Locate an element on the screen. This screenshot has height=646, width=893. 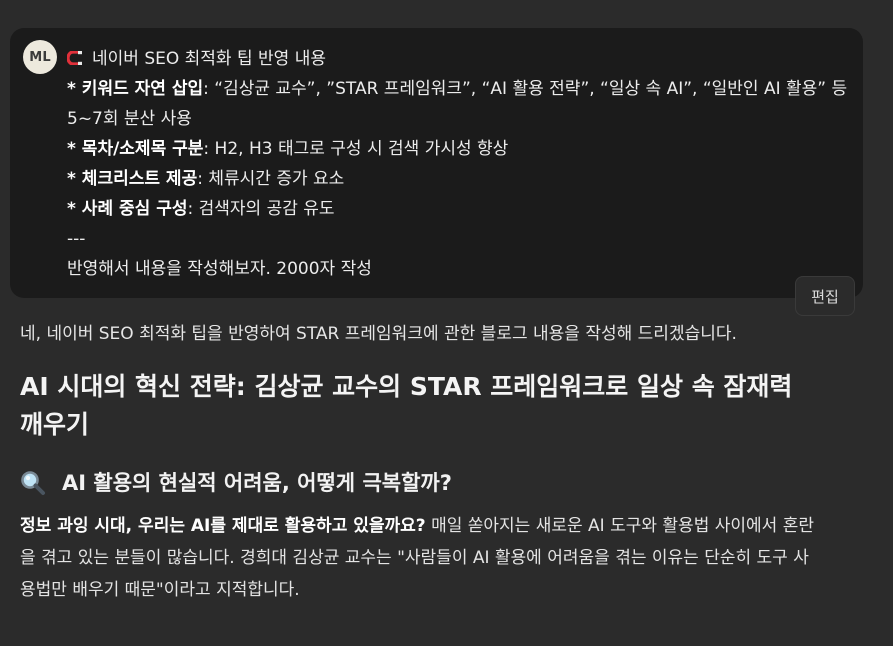
avatar-initials: ML is located at coordinates (40, 57).